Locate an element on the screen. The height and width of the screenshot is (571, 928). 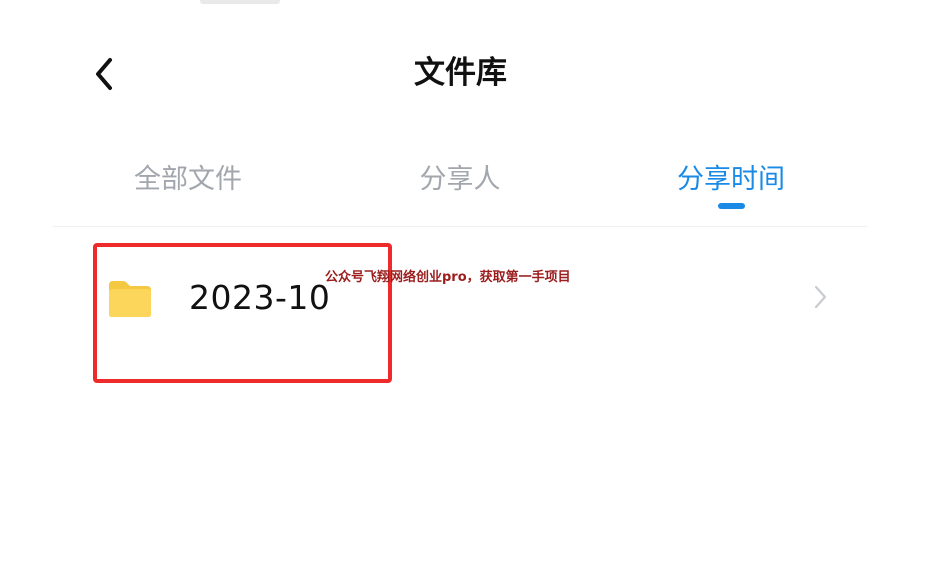
folder-name: 2023-10 is located at coordinates (260, 297).